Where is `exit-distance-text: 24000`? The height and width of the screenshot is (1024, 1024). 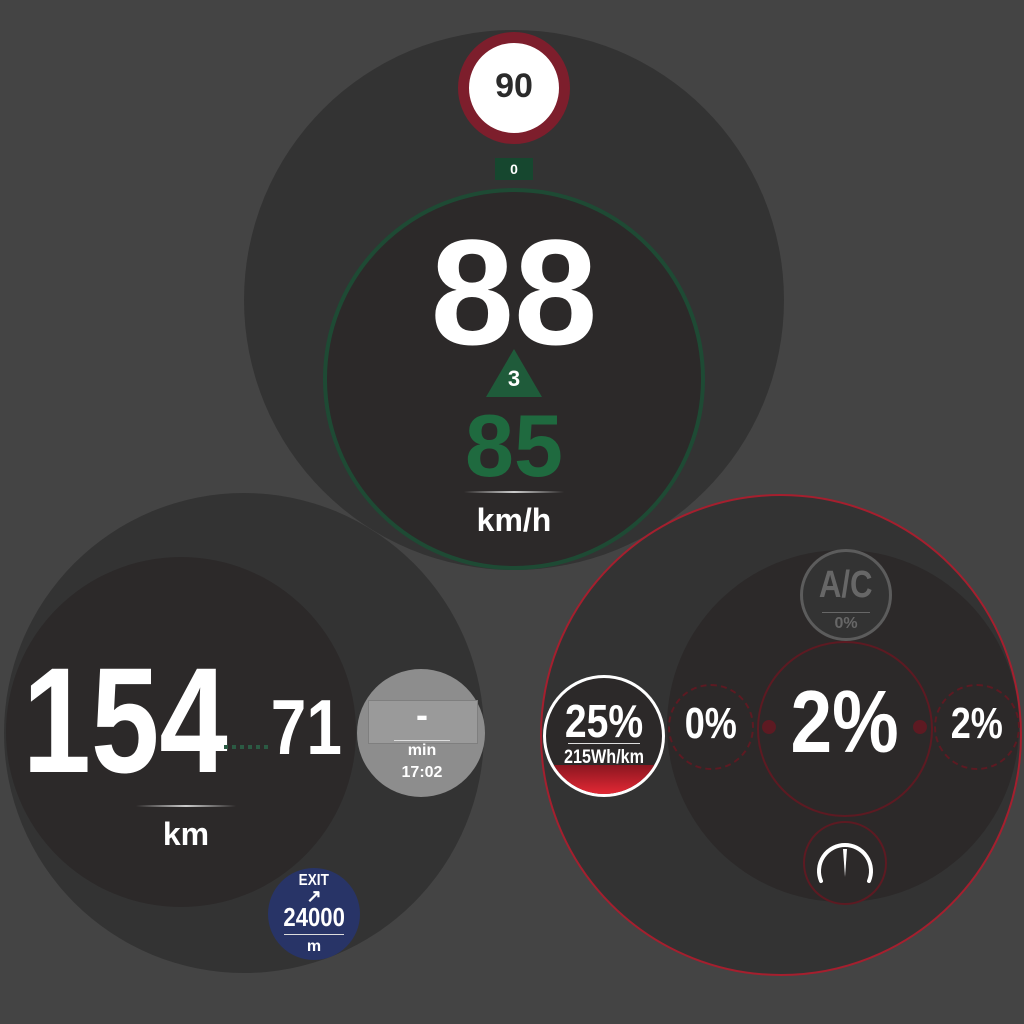
exit-distance-text: 24000 is located at coordinates (314, 917).